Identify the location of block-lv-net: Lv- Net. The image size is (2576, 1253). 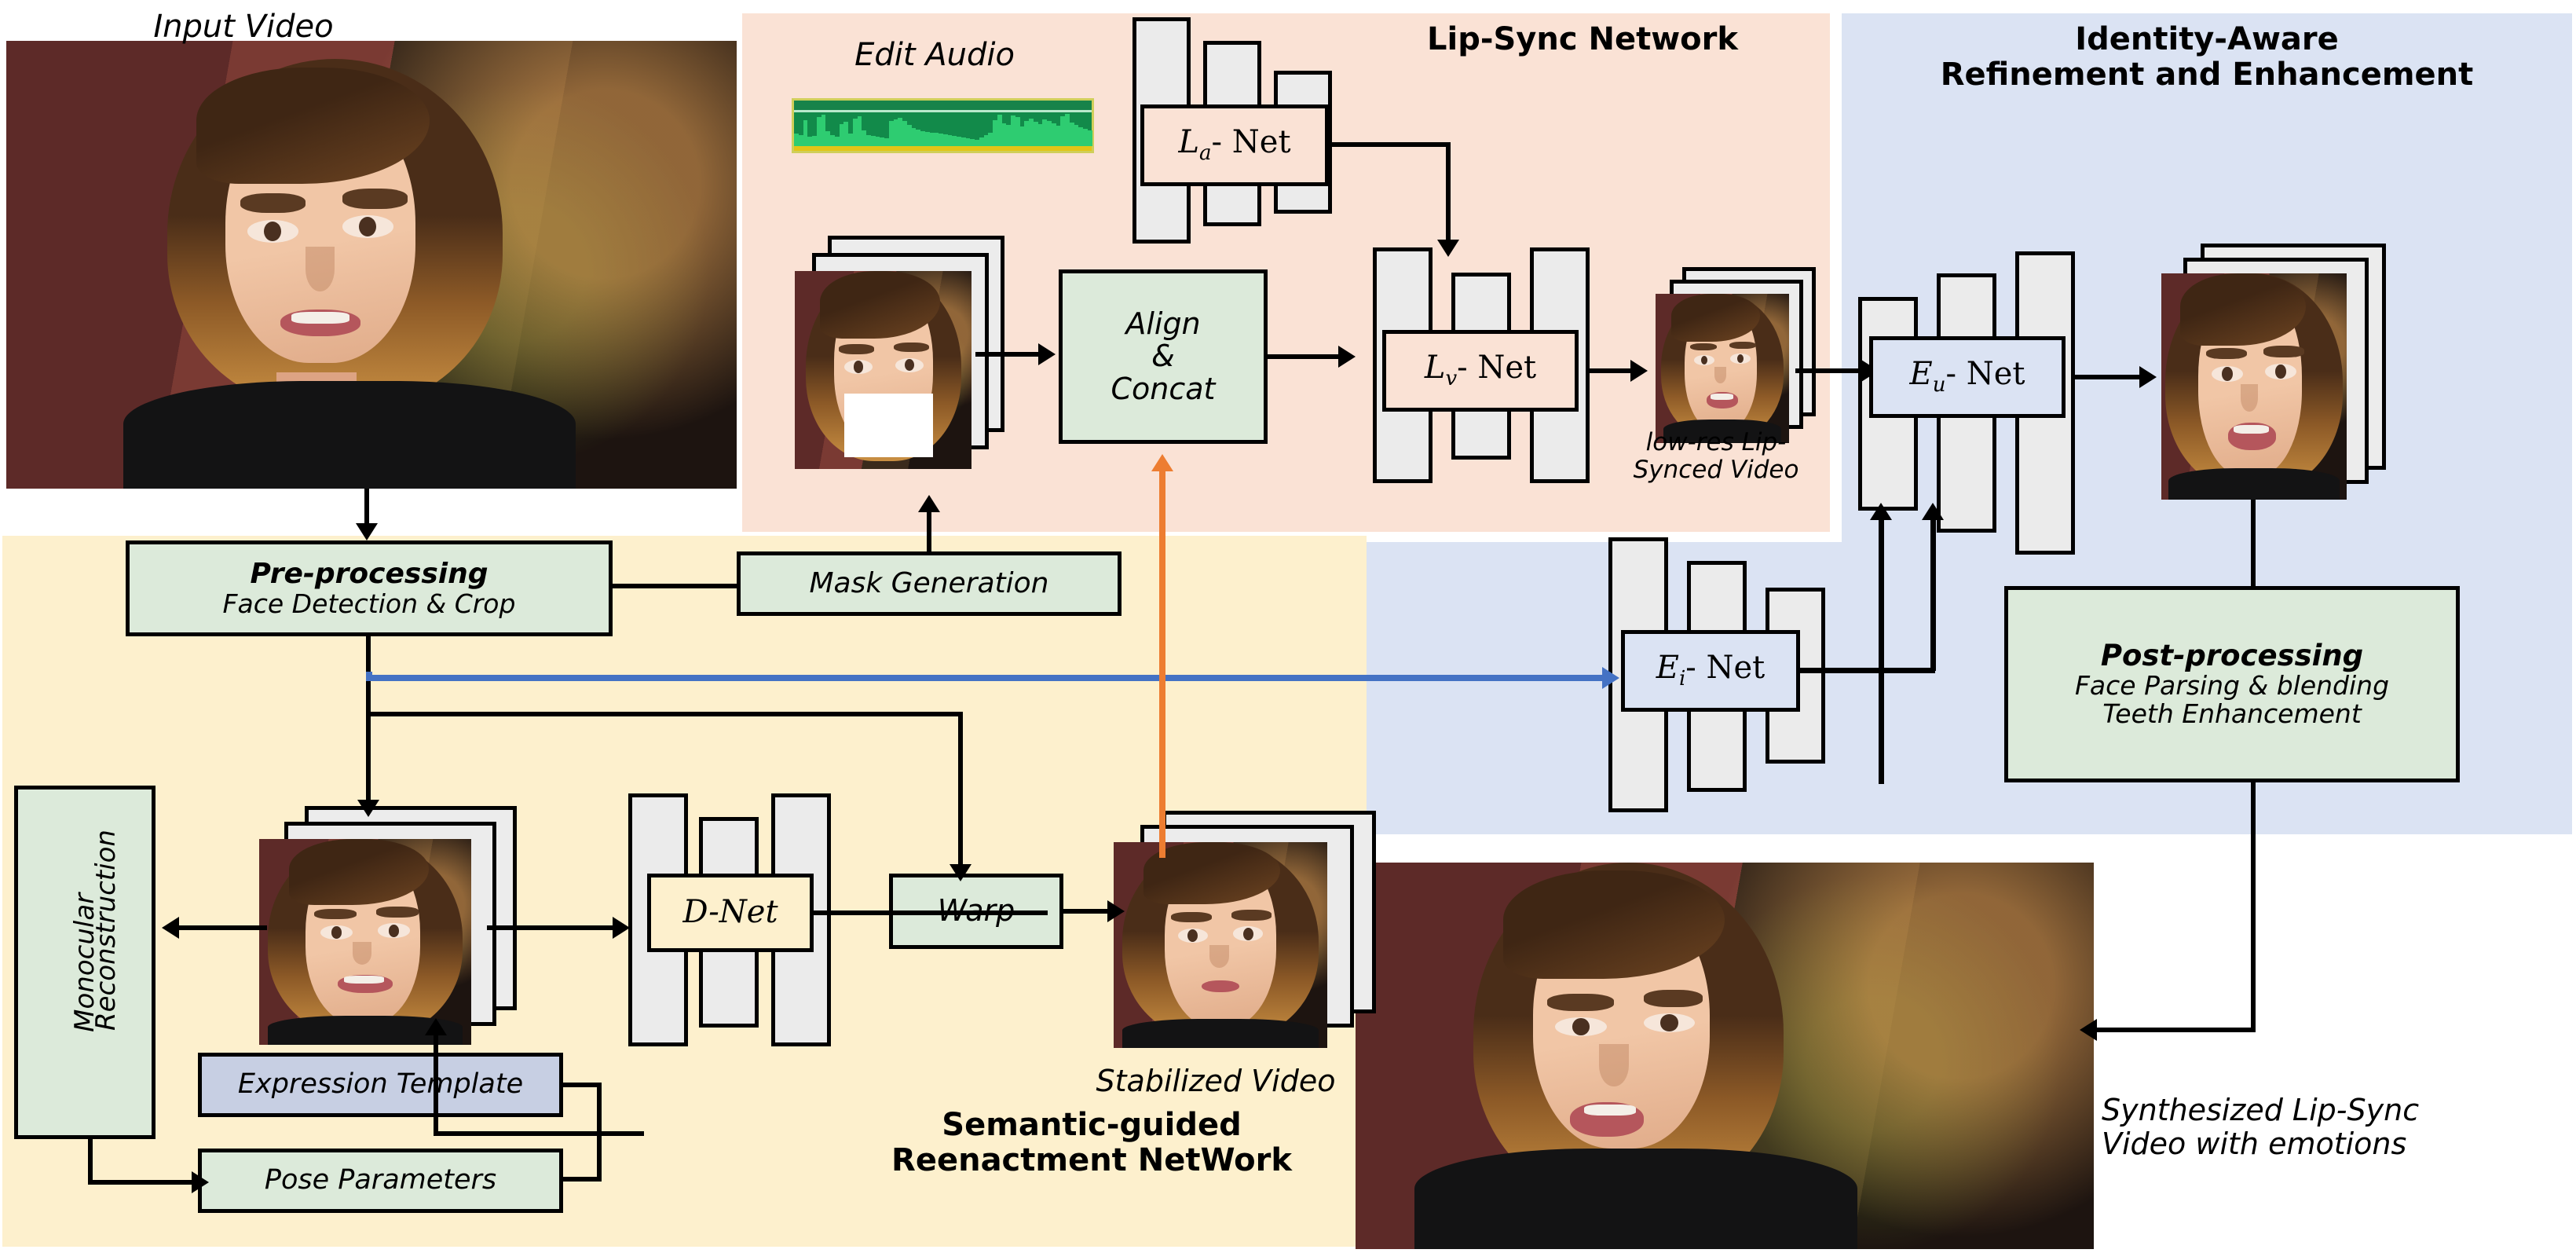
(1481, 371).